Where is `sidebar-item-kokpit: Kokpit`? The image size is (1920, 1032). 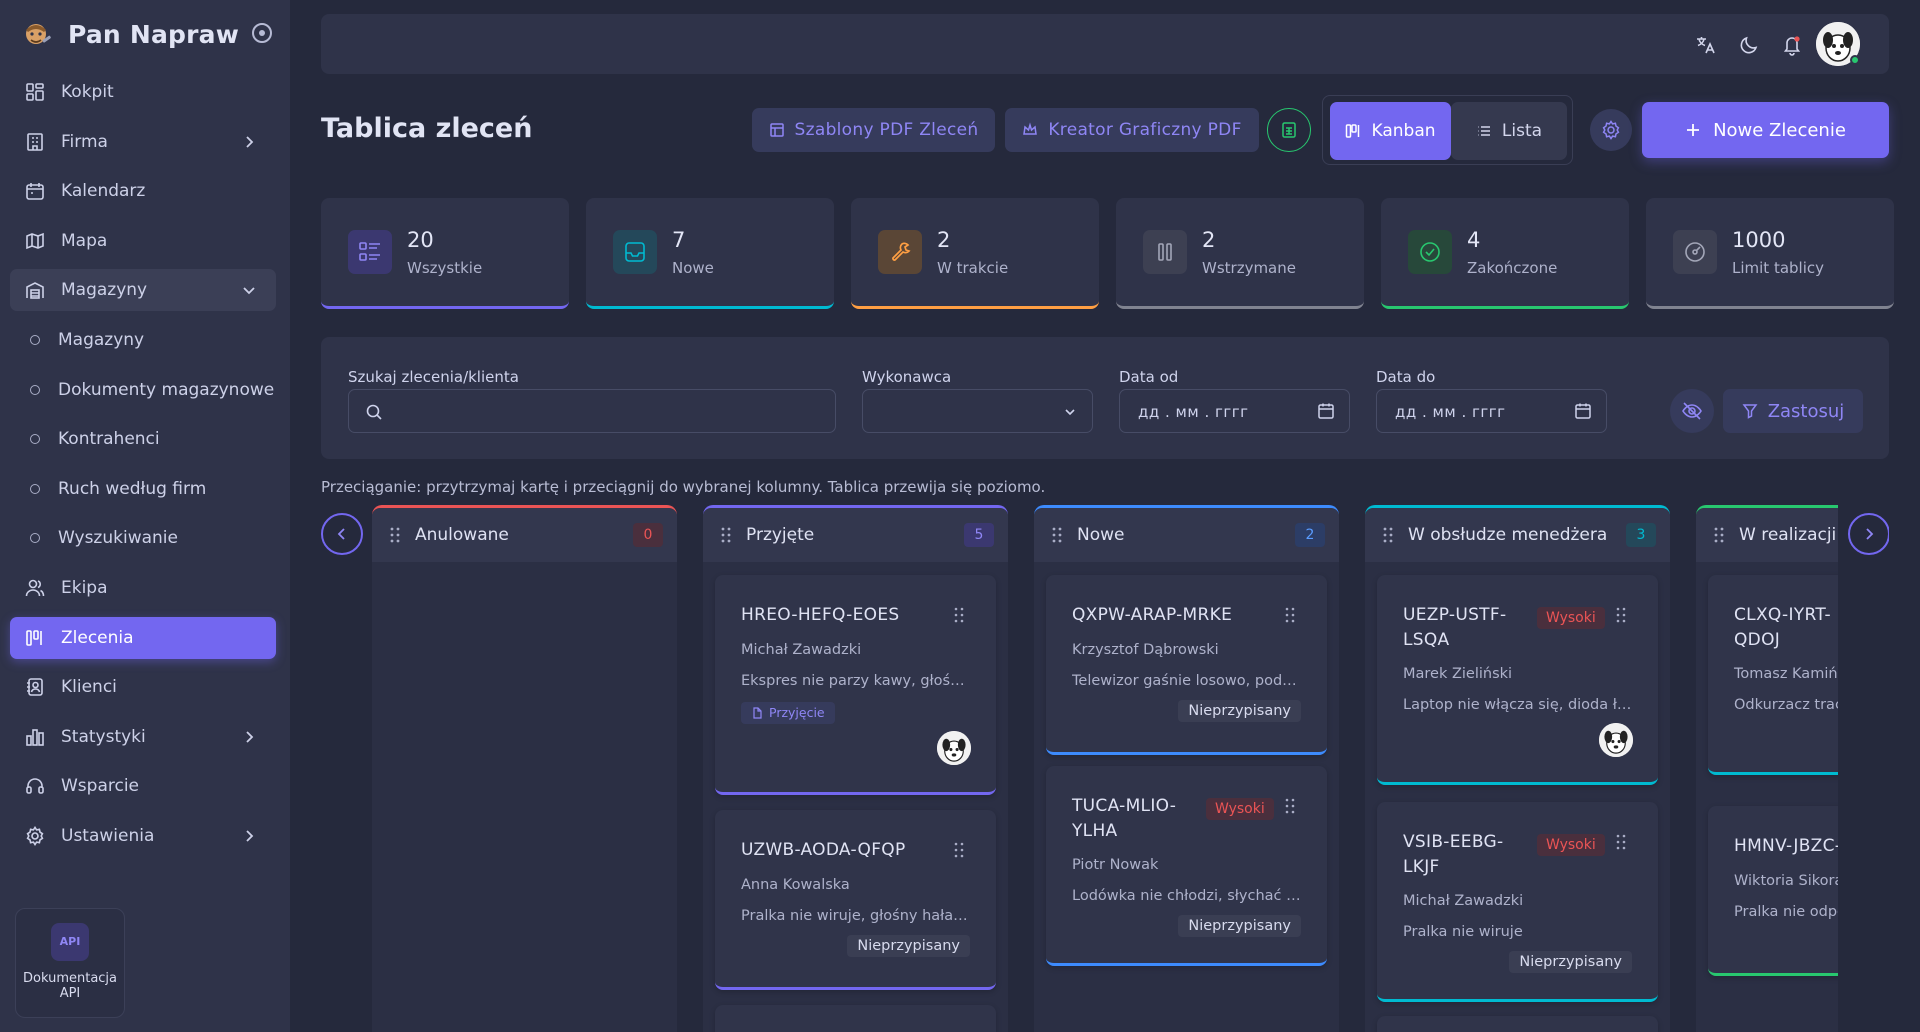
sidebar-item-kokpit: Kokpit is located at coordinates (143, 92).